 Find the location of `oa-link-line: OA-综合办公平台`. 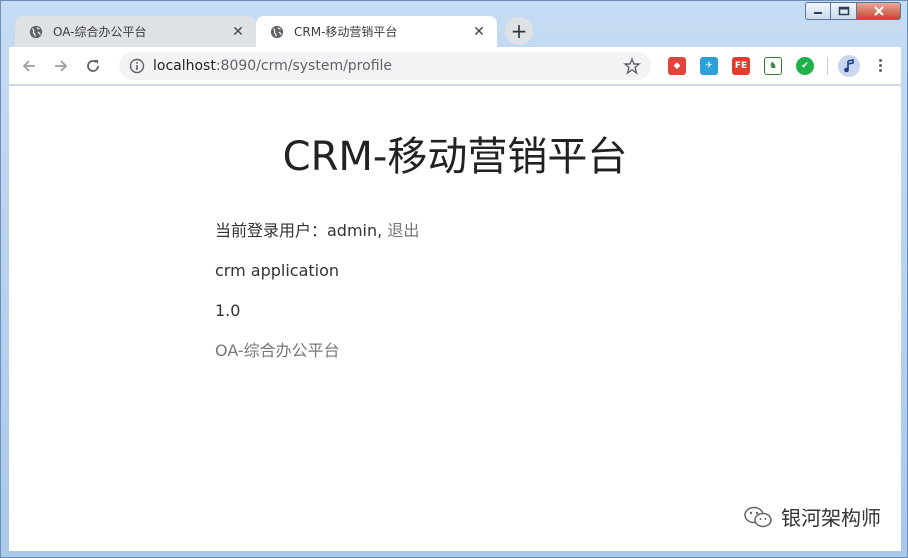

oa-link-line: OA-综合办公平台 is located at coordinates (317, 360).